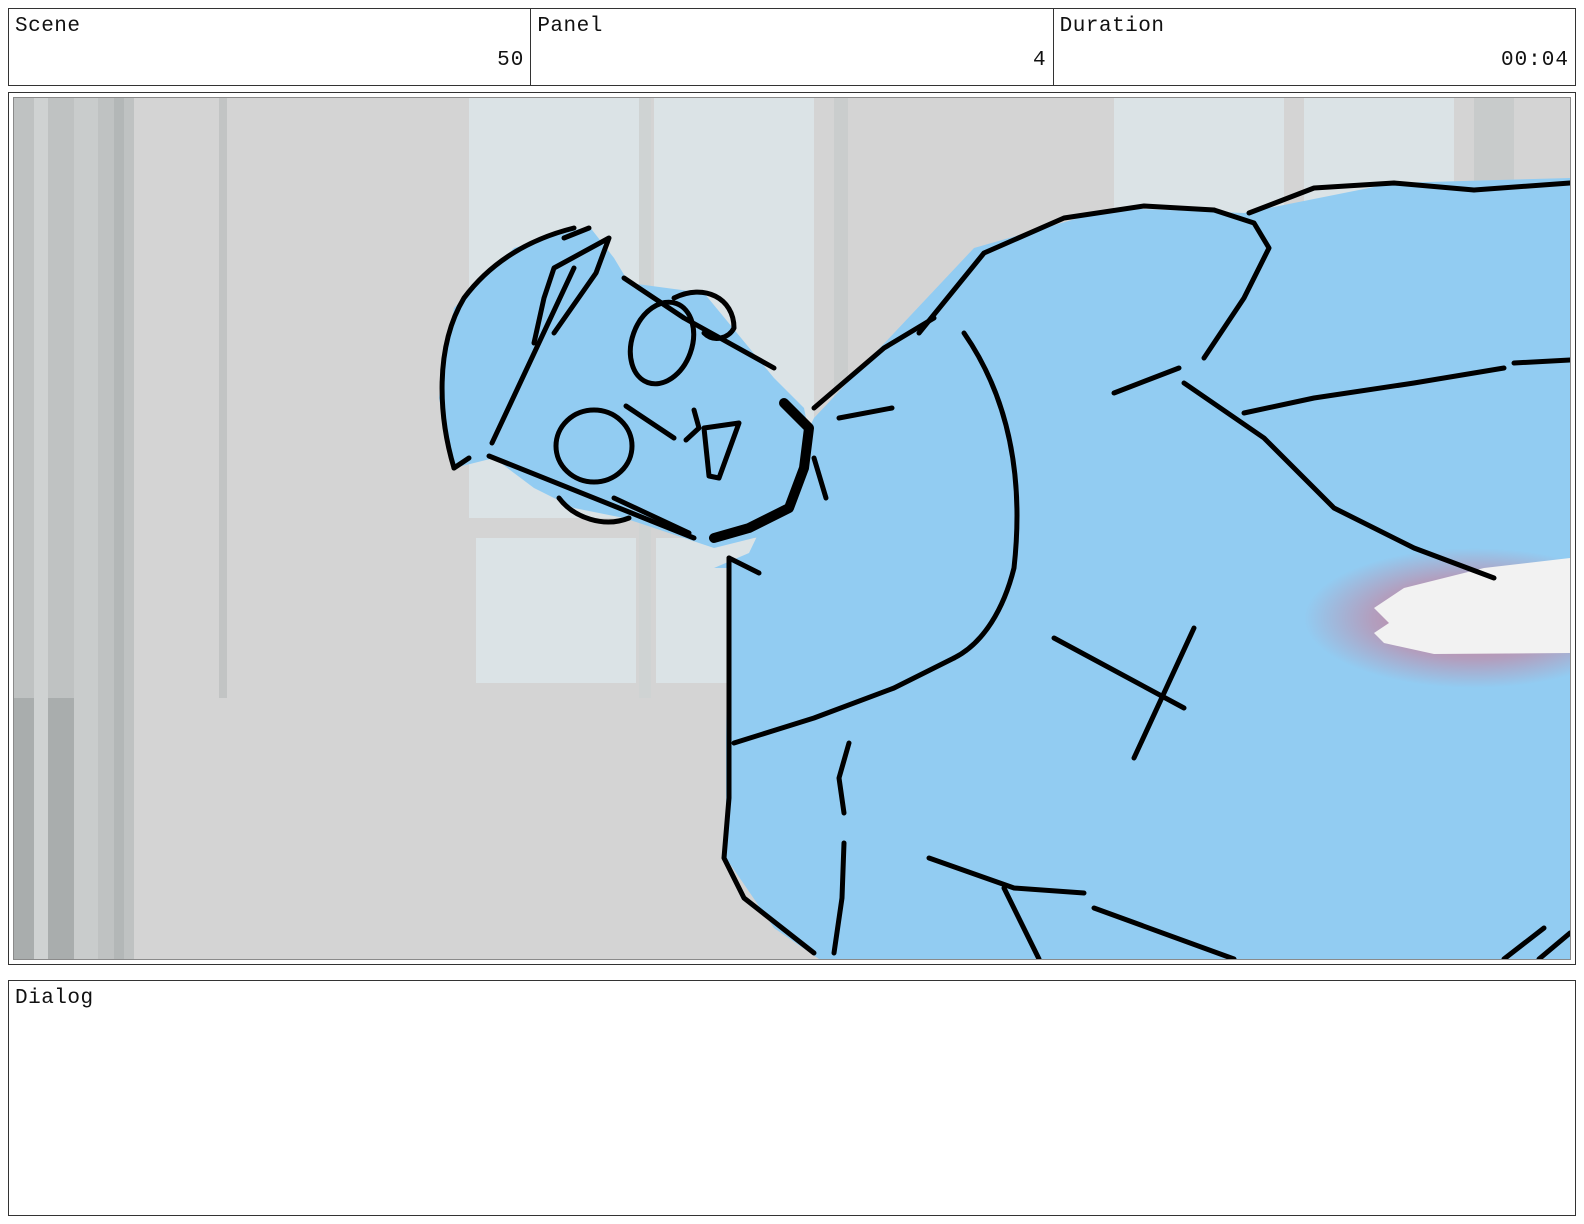 The width and height of the screenshot is (1584, 1224). I want to click on duration-cell: Duration 00:04, so click(1314, 47).